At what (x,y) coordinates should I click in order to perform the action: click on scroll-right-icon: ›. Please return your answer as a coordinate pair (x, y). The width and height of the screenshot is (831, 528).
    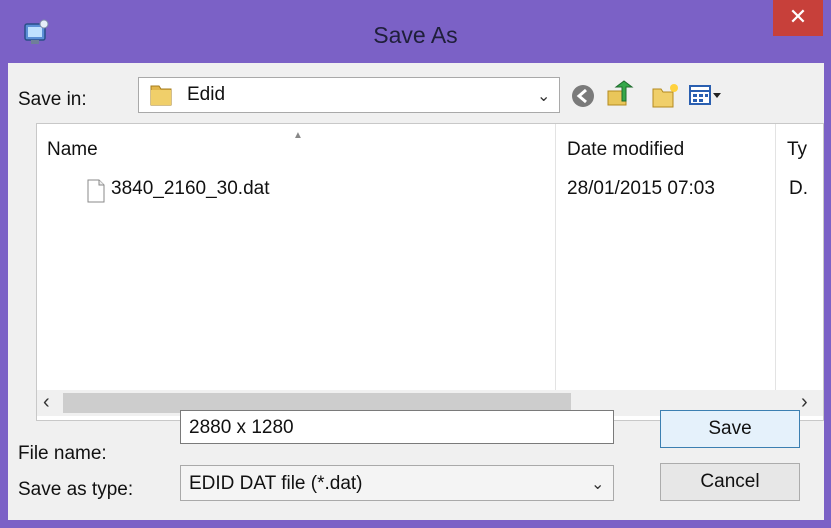
    Looking at the image, I should click on (804, 402).